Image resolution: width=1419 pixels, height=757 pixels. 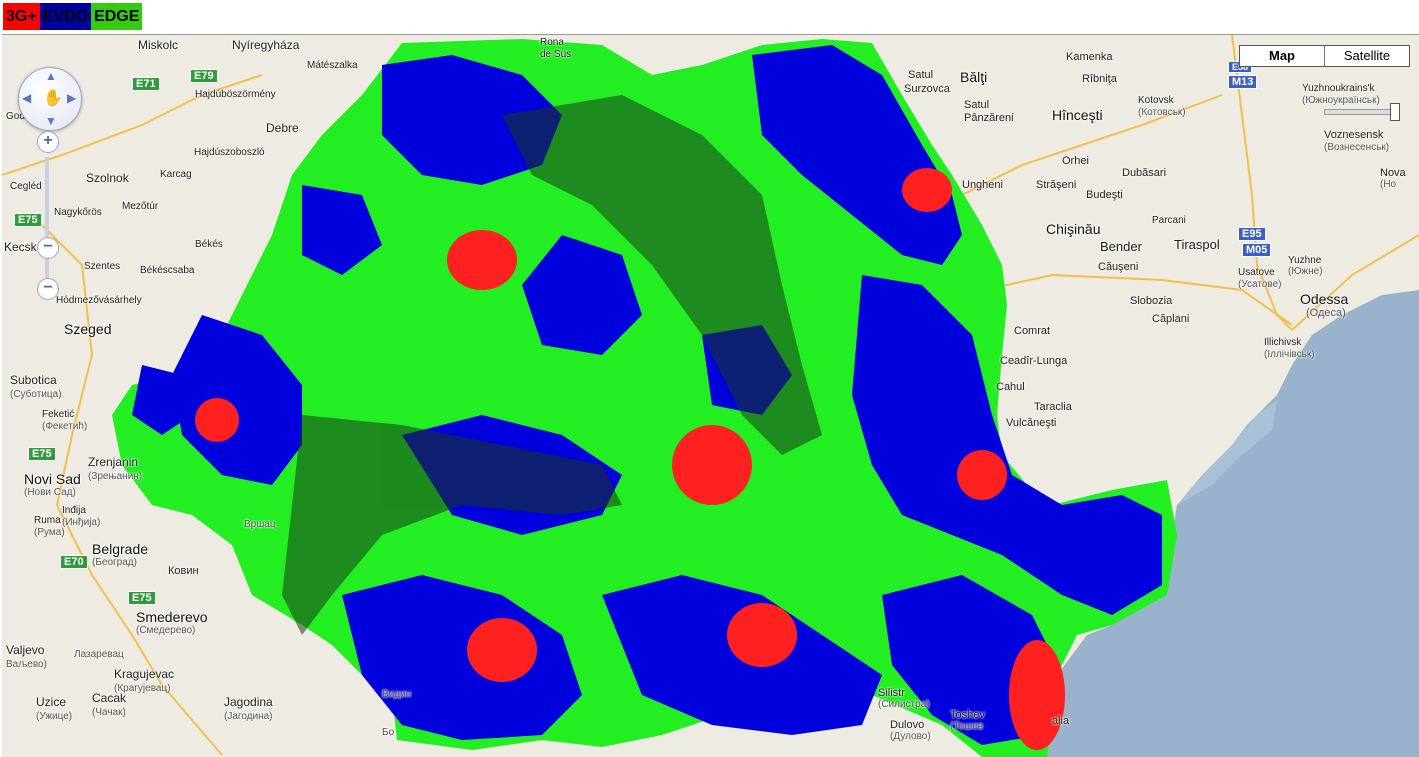 What do you see at coordinates (51, 76) in the screenshot?
I see `pan-up-icon: ▲` at bounding box center [51, 76].